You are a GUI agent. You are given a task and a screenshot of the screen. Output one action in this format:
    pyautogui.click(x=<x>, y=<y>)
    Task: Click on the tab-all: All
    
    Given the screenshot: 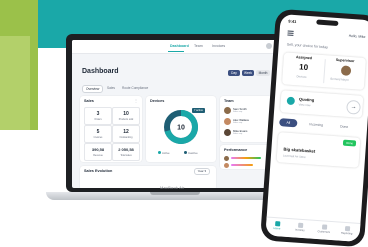 What is the action you would take?
    pyautogui.click(x=288, y=123)
    